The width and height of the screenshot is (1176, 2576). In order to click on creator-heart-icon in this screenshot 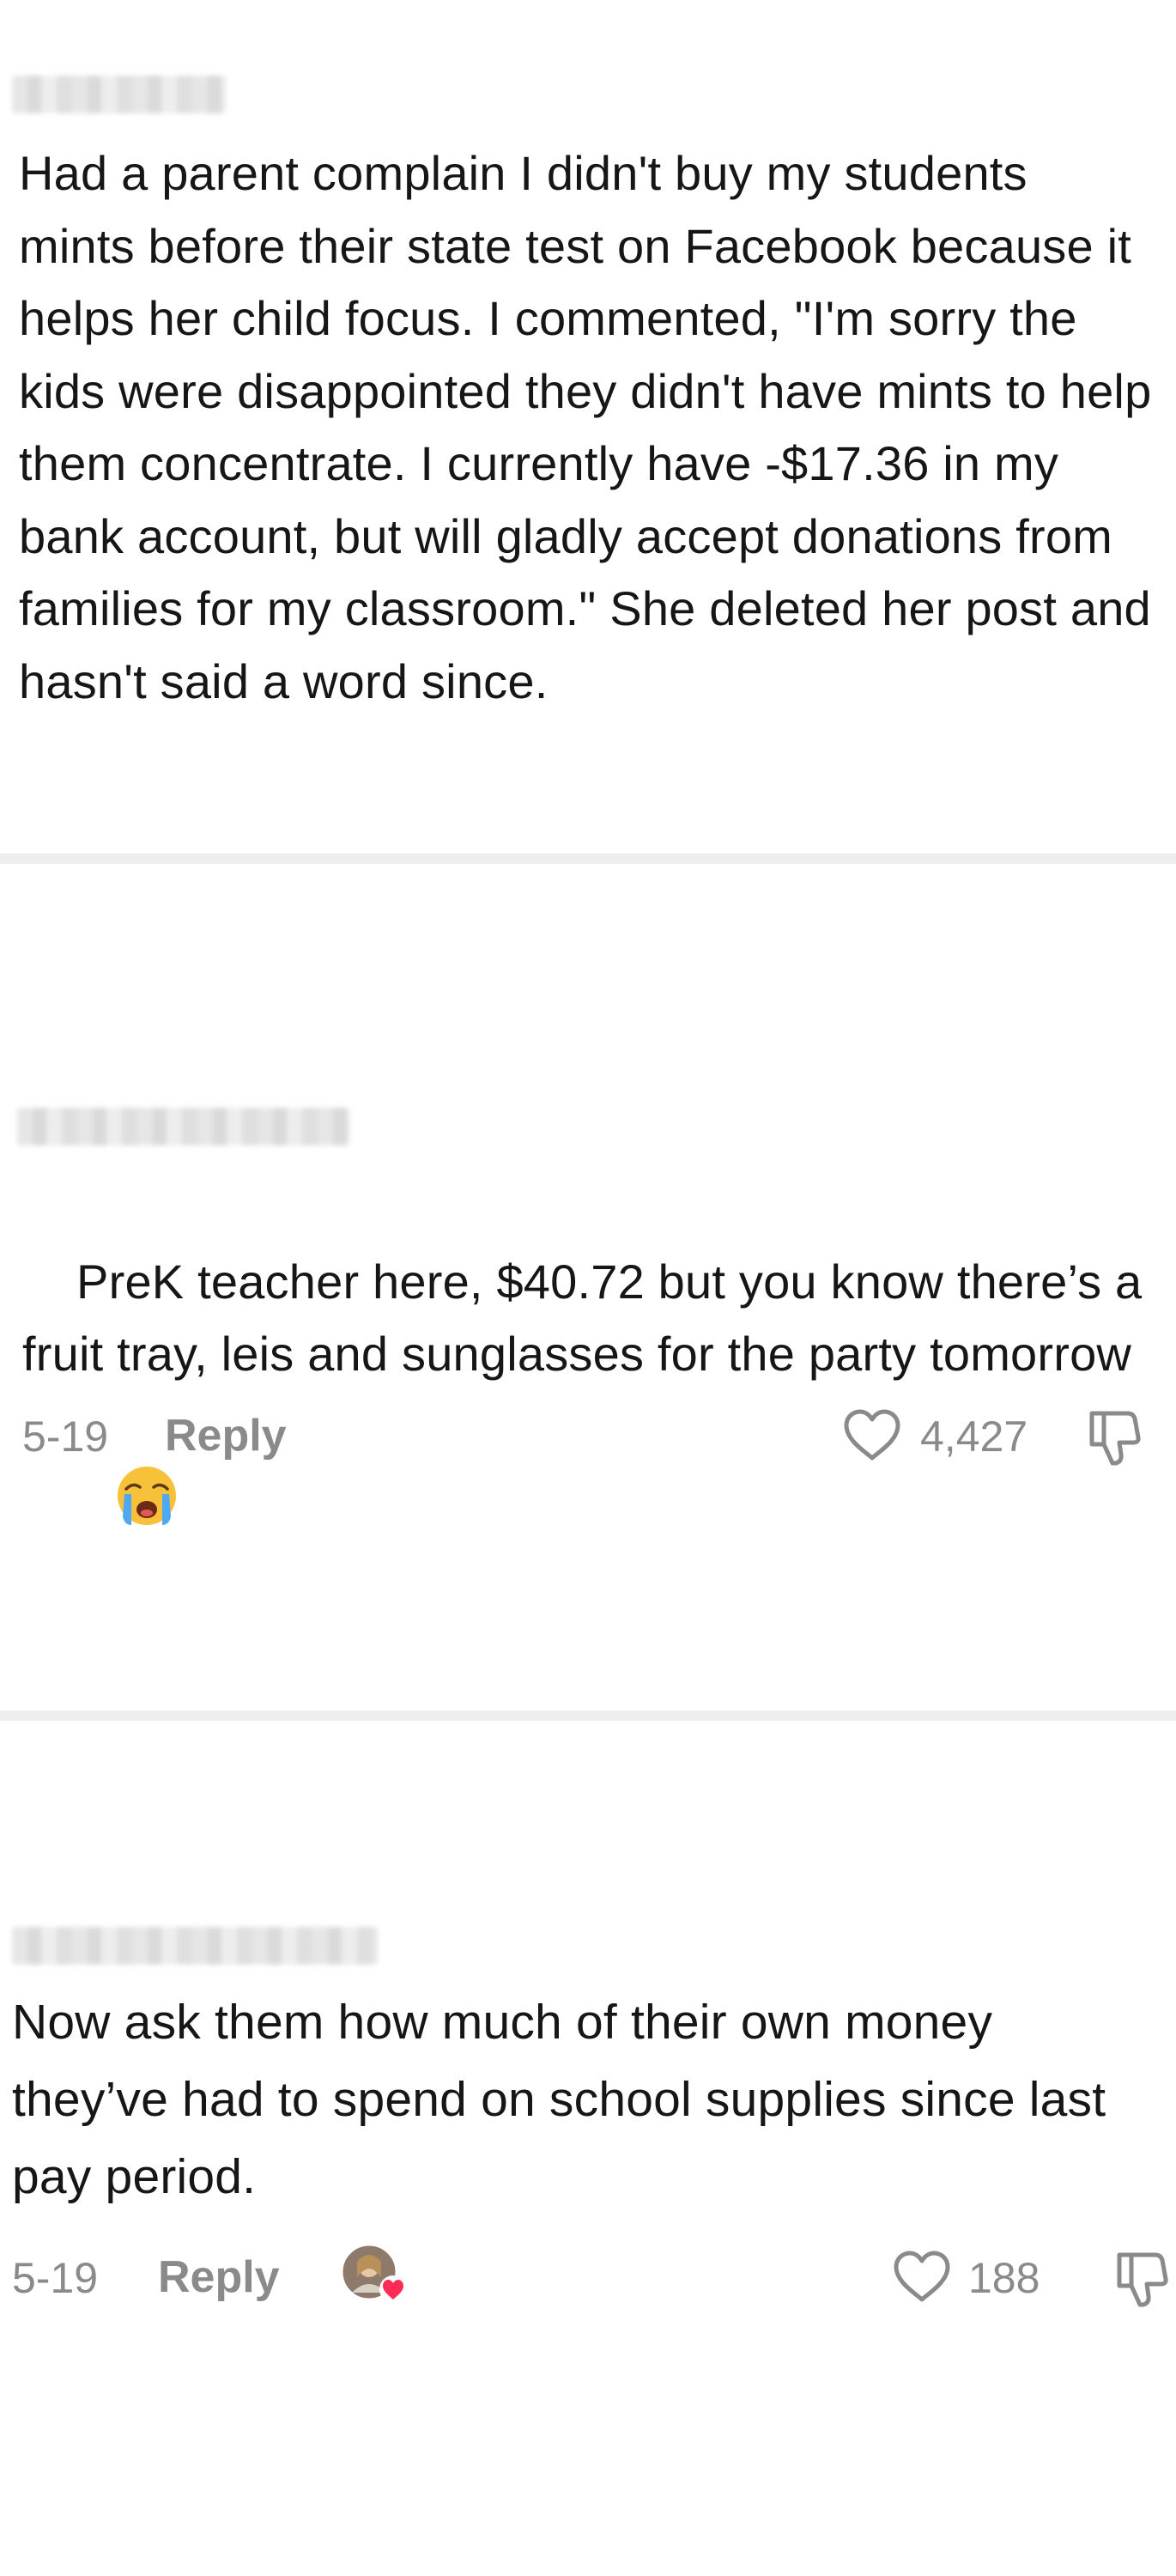, I will do `click(393, 2289)`.